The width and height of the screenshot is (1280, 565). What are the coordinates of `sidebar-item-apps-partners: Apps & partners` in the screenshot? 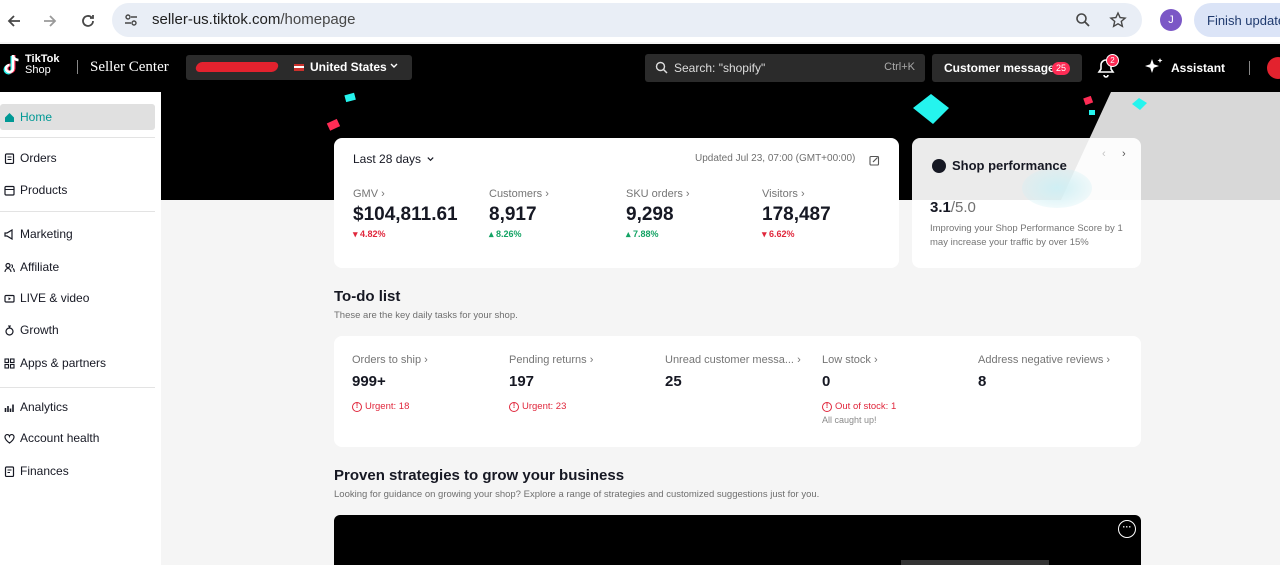 It's located at (77, 363).